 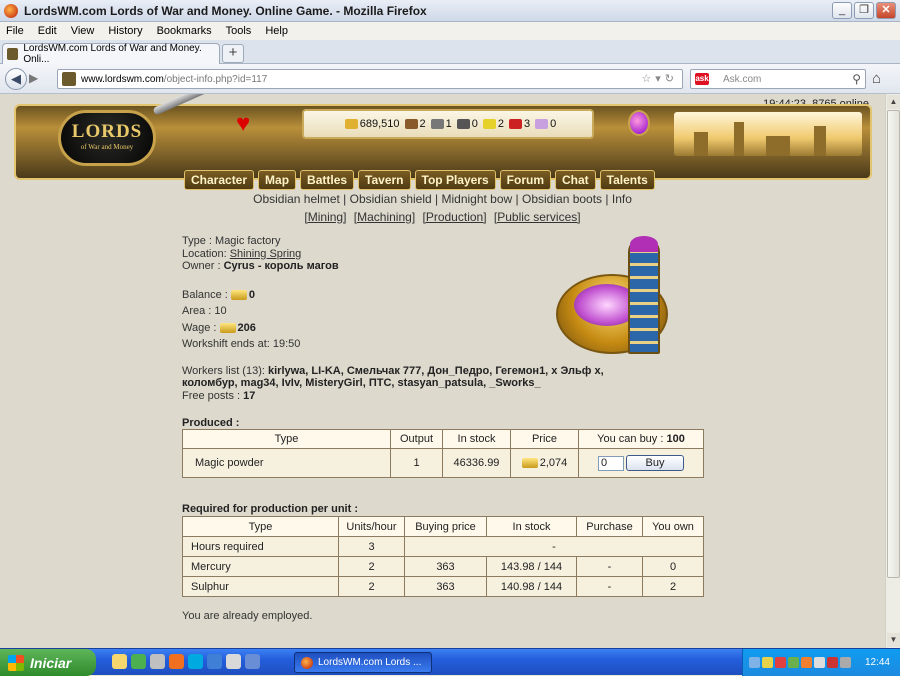 What do you see at coordinates (211, 423) in the screenshot?
I see `produced-title: Produced :` at bounding box center [211, 423].